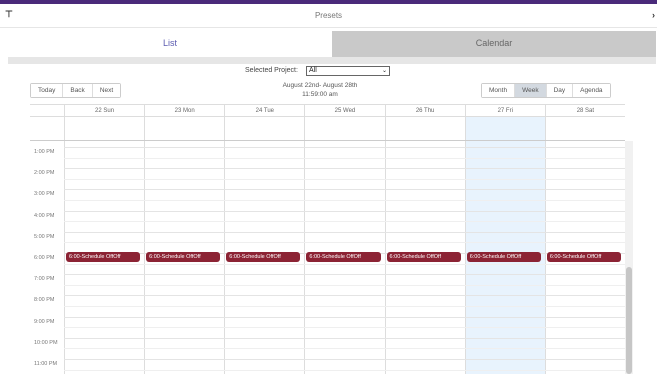  I want to click on back-button: Back, so click(78, 90).